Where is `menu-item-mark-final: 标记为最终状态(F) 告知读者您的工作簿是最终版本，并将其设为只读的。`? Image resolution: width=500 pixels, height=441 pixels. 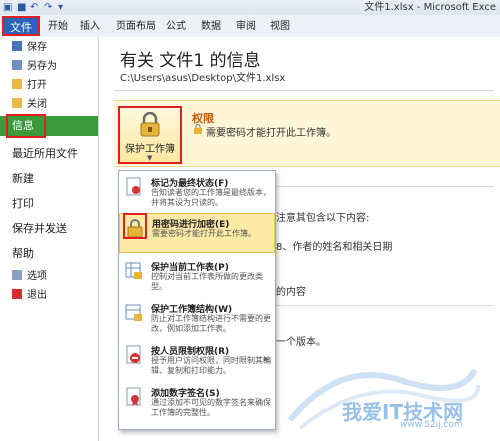
menu-item-mark-final: 标记为最终状态(F) 告知读者您的工作簿是最终版本，并将其设为只读的。 is located at coordinates (197, 193).